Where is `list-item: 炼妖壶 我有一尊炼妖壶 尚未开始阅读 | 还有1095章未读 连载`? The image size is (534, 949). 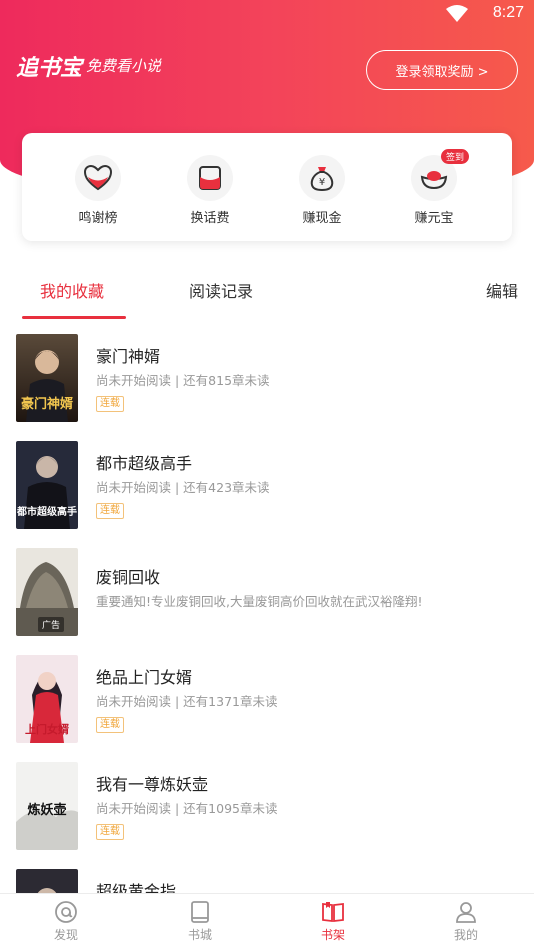
list-item: 炼妖壶 我有一尊炼妖壶 尚未开始阅读 | 还有1095章未读 连载 is located at coordinates (267, 807).